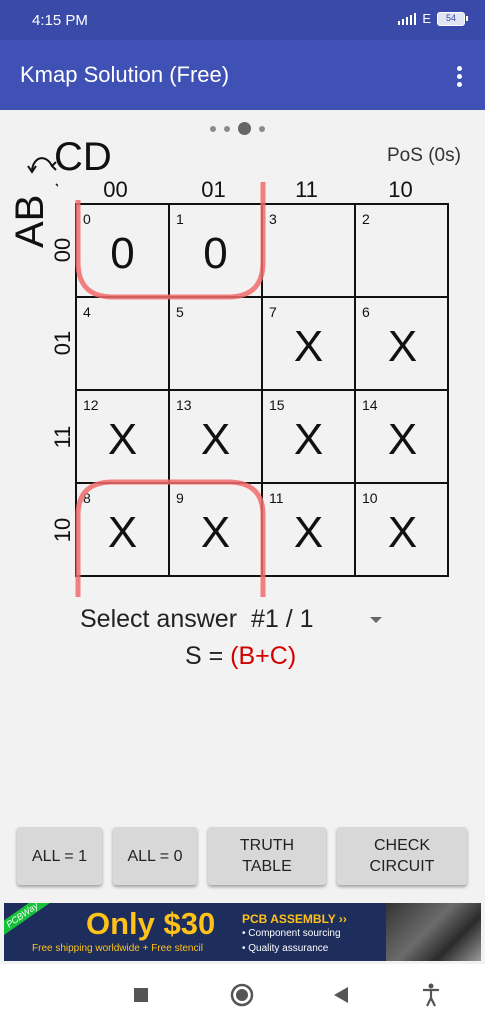 Image resolution: width=485 pixels, height=1024 pixels. What do you see at coordinates (170, 538) in the screenshot?
I see `group-loop-bottom` at bounding box center [170, 538].